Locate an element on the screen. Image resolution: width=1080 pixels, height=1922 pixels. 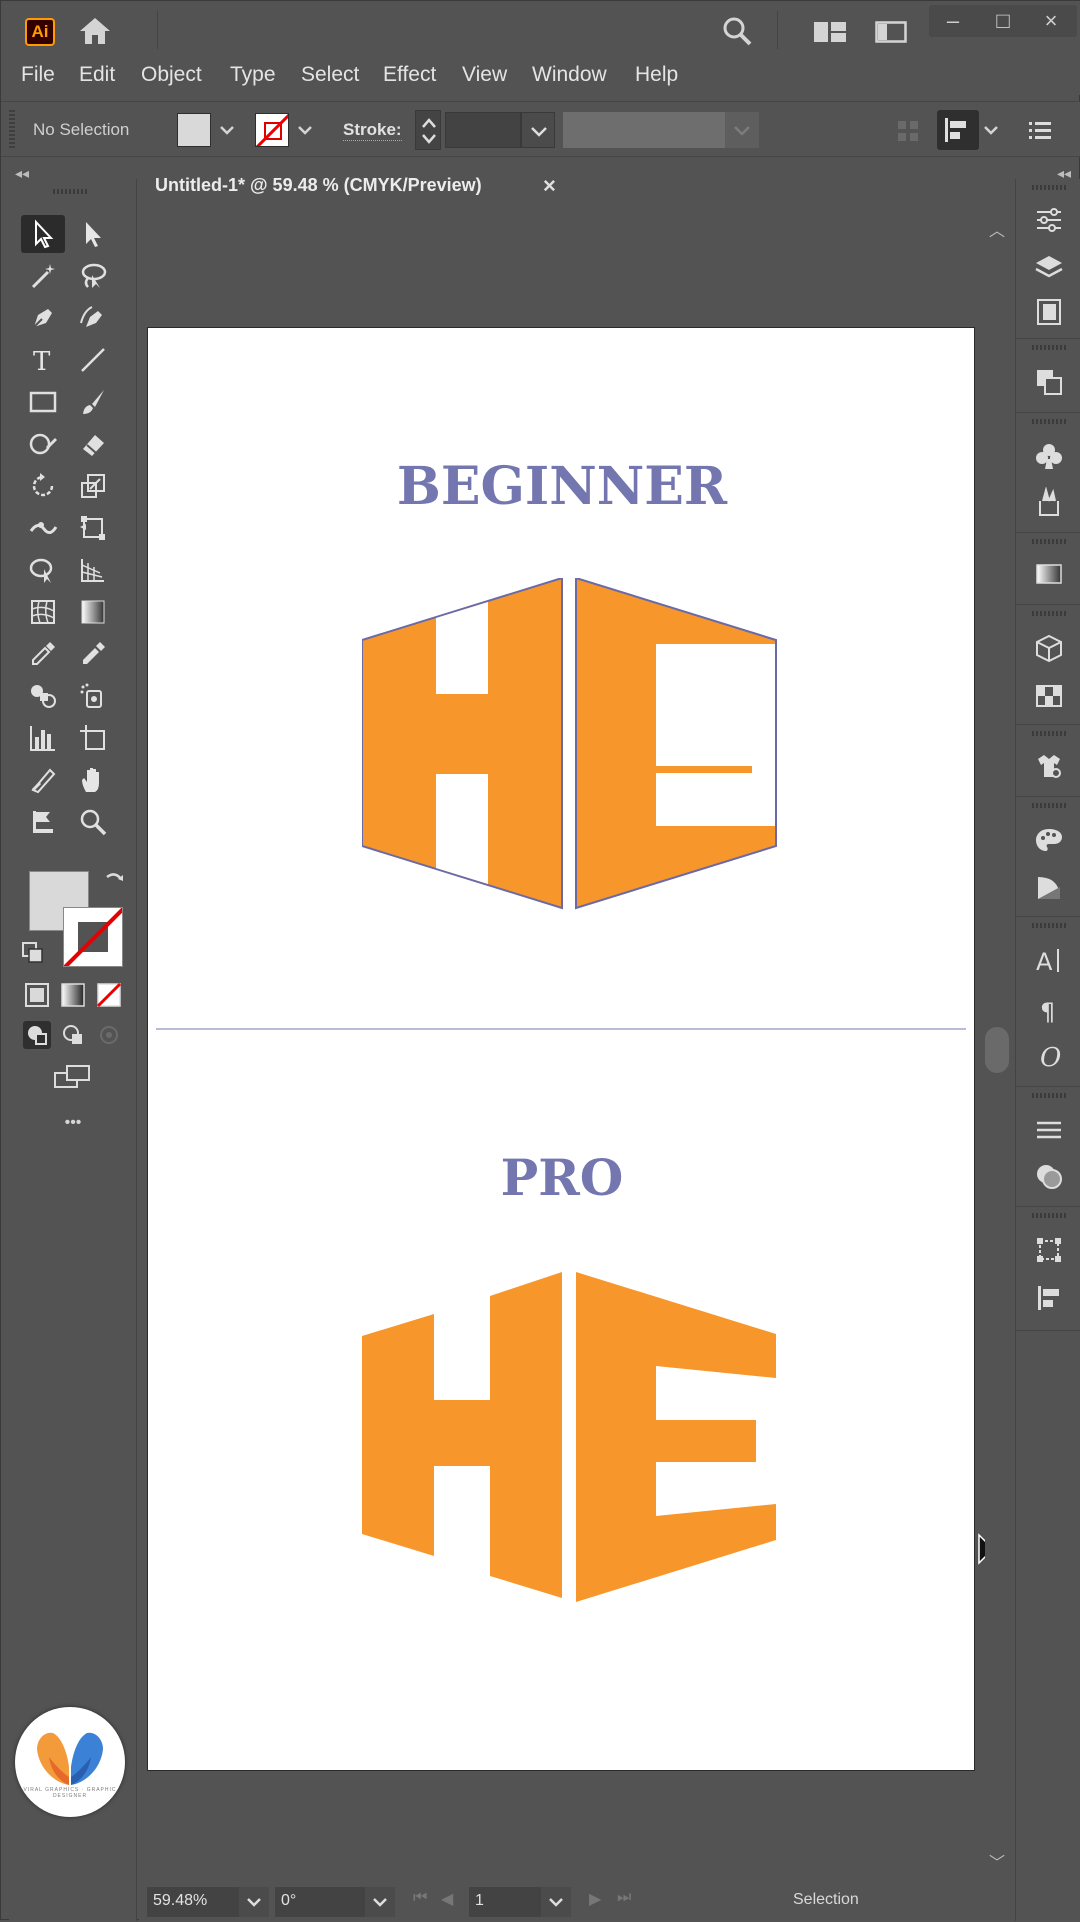
change-screen-mode-button is located at coordinates (73, 1077).